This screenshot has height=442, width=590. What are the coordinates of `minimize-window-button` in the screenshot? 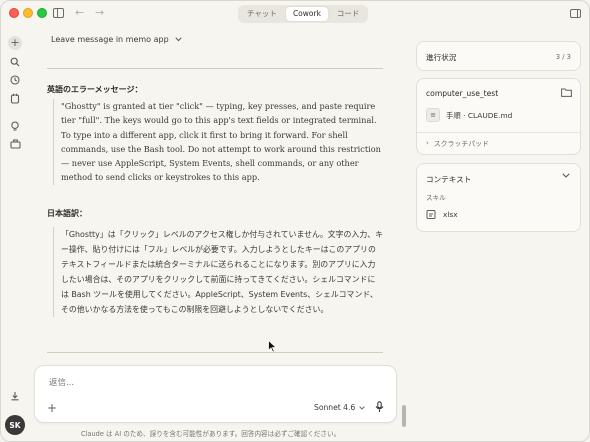 It's located at (28, 13).